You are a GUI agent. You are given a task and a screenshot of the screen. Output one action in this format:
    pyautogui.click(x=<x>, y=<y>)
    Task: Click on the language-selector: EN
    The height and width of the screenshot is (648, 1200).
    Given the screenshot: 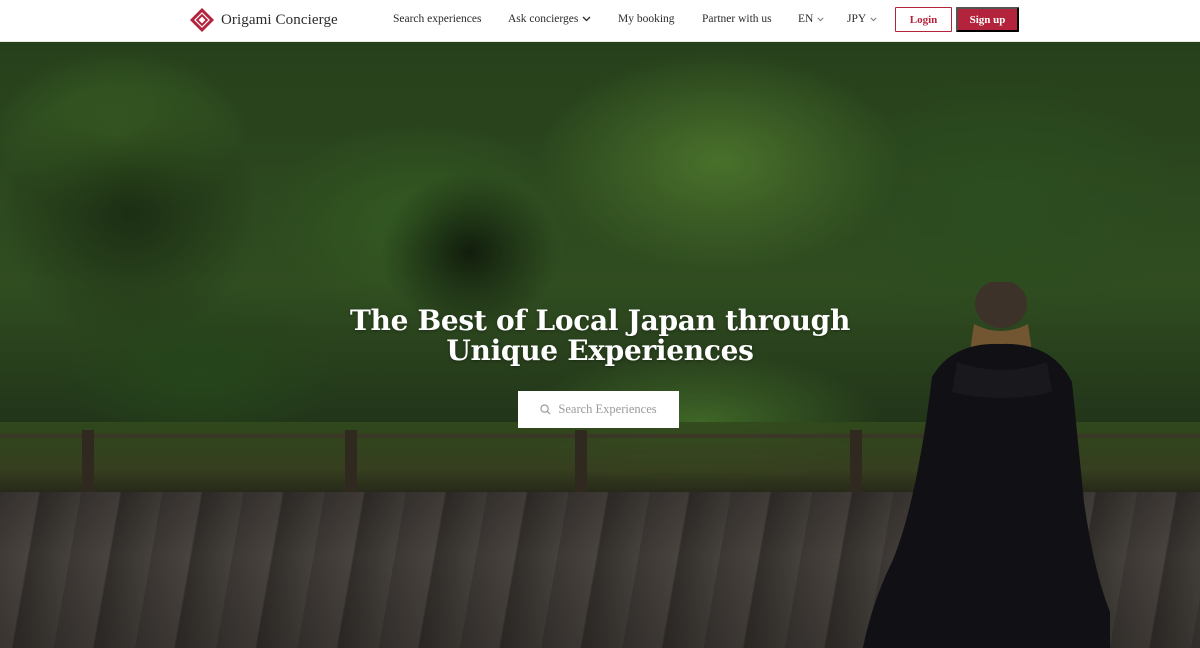 What is the action you would take?
    pyautogui.click(x=811, y=19)
    